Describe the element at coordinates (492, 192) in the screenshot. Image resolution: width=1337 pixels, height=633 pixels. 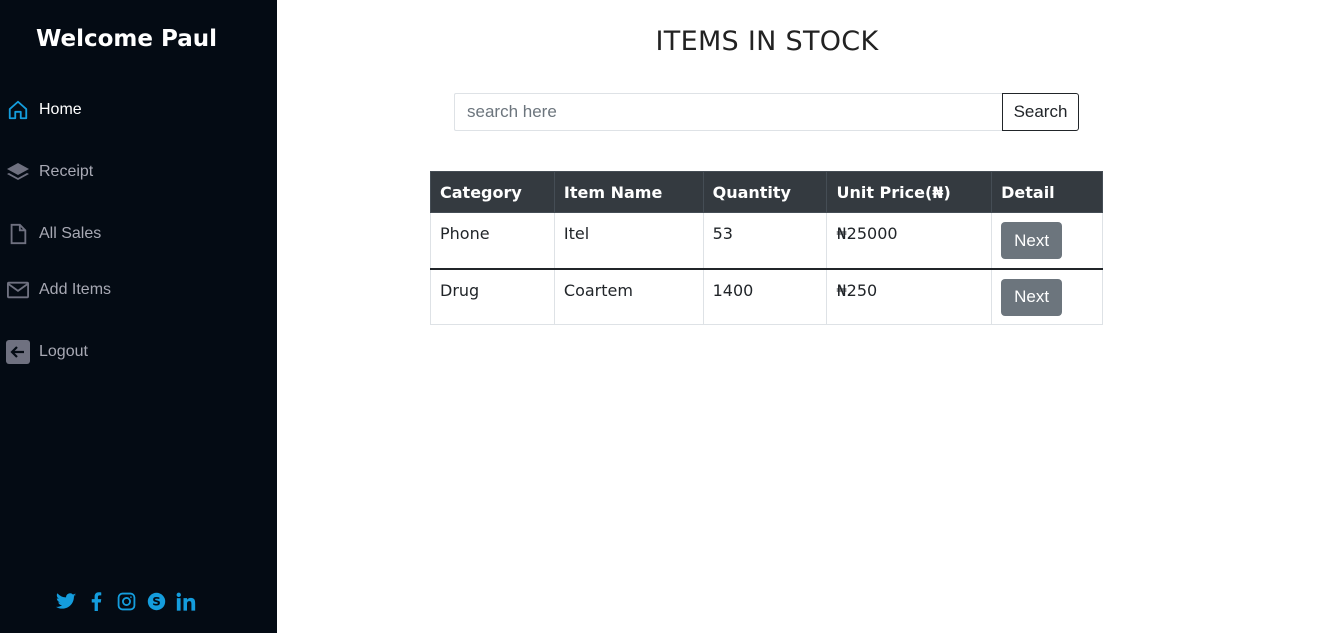
I see `column-header: Category` at that location.